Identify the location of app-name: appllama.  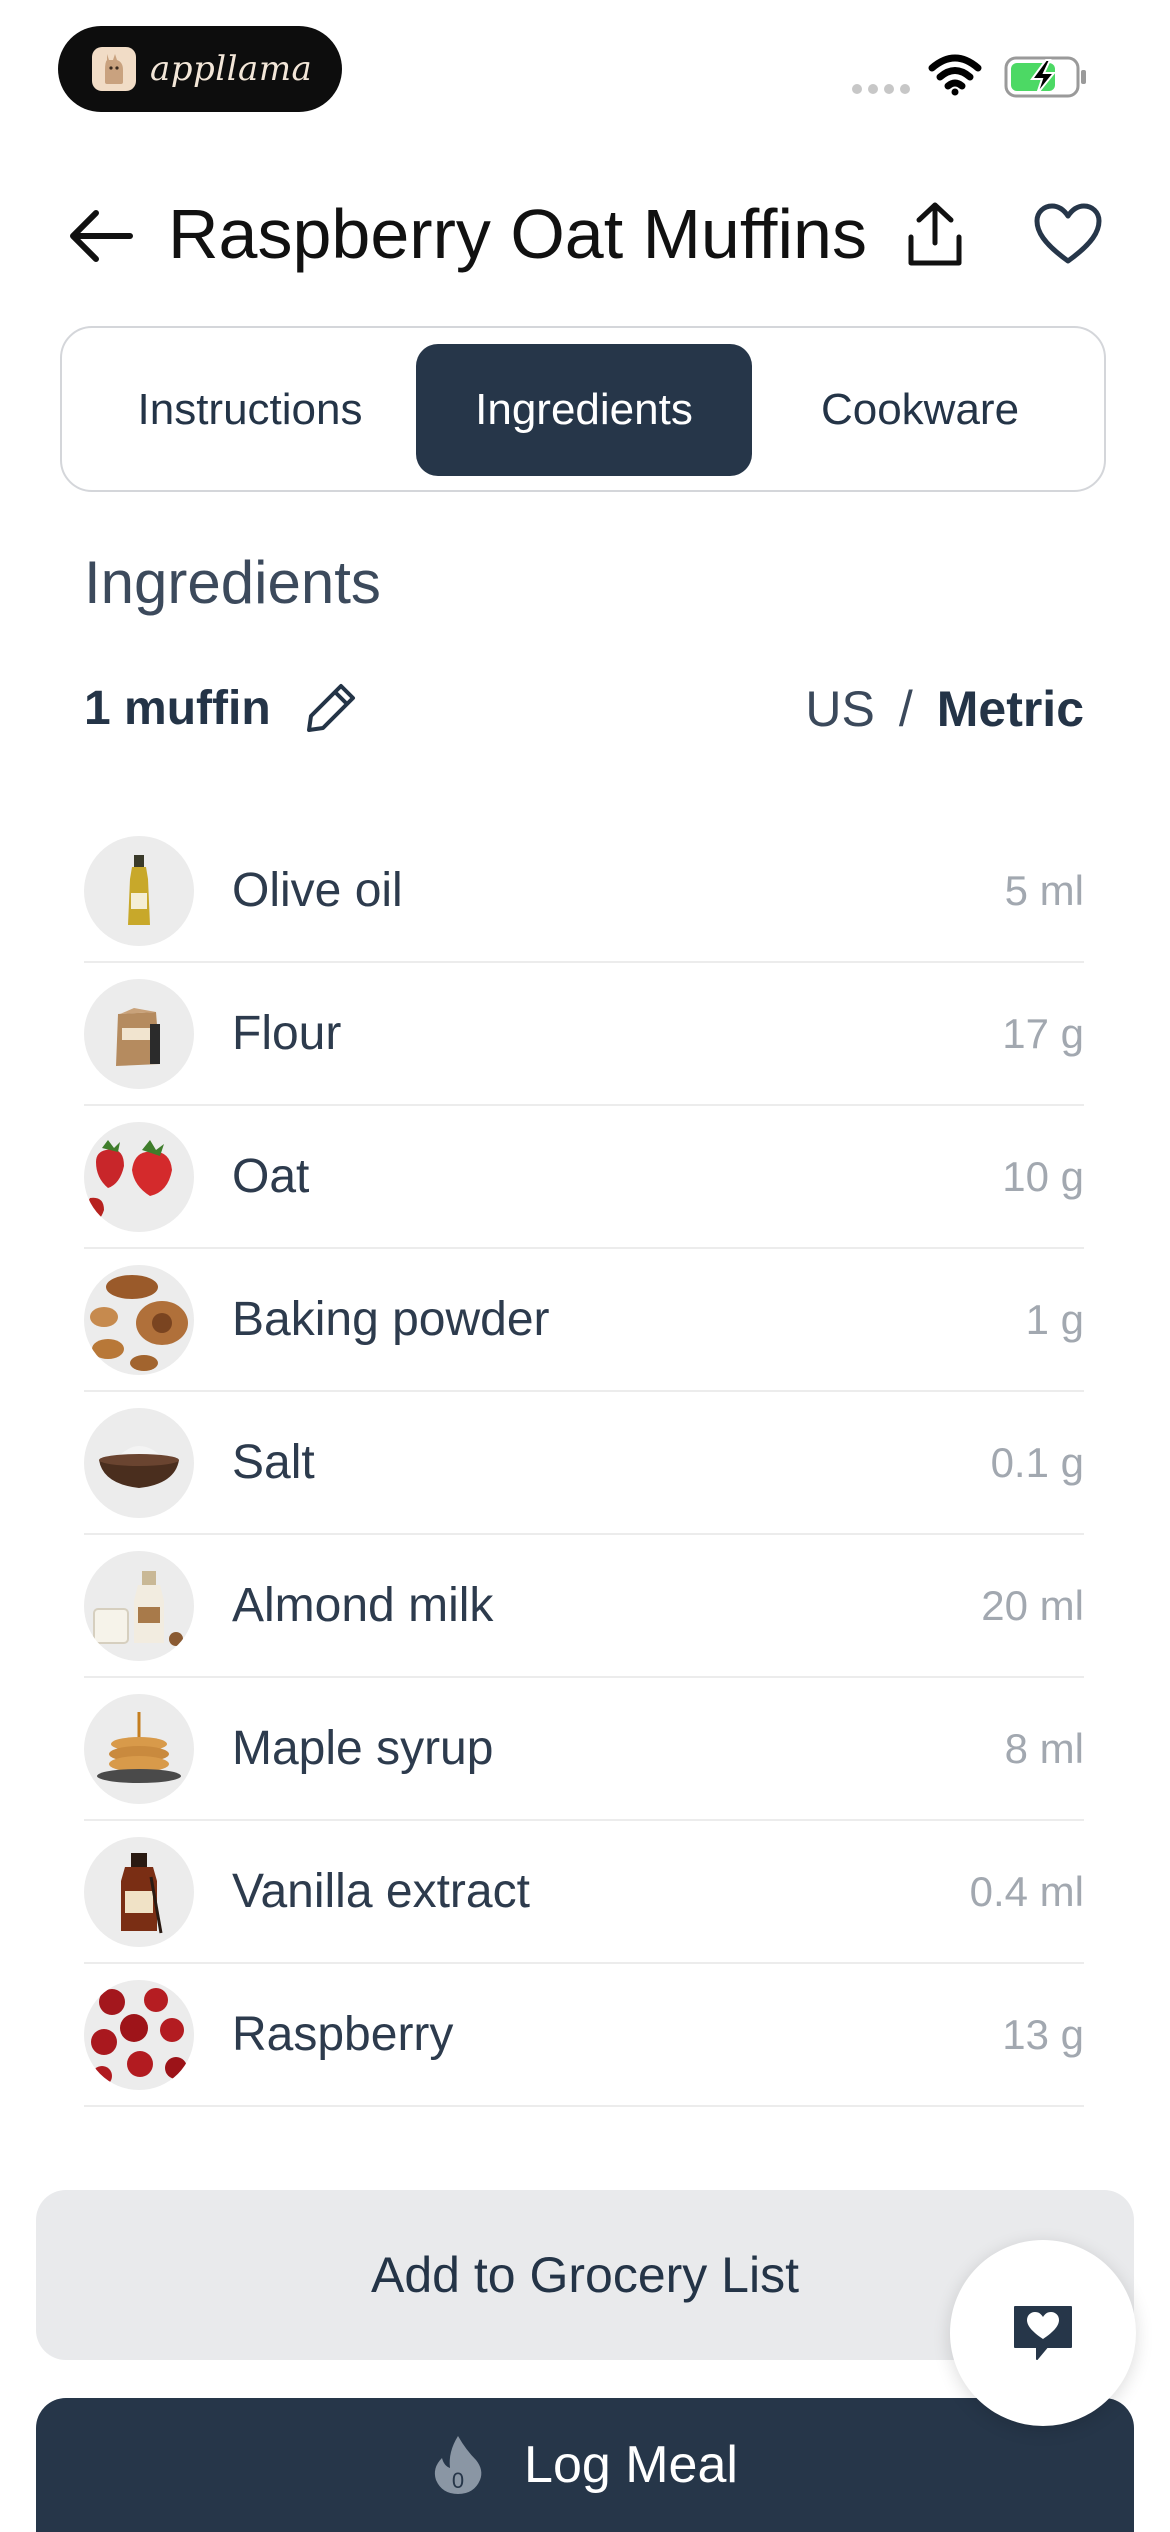
(231, 69).